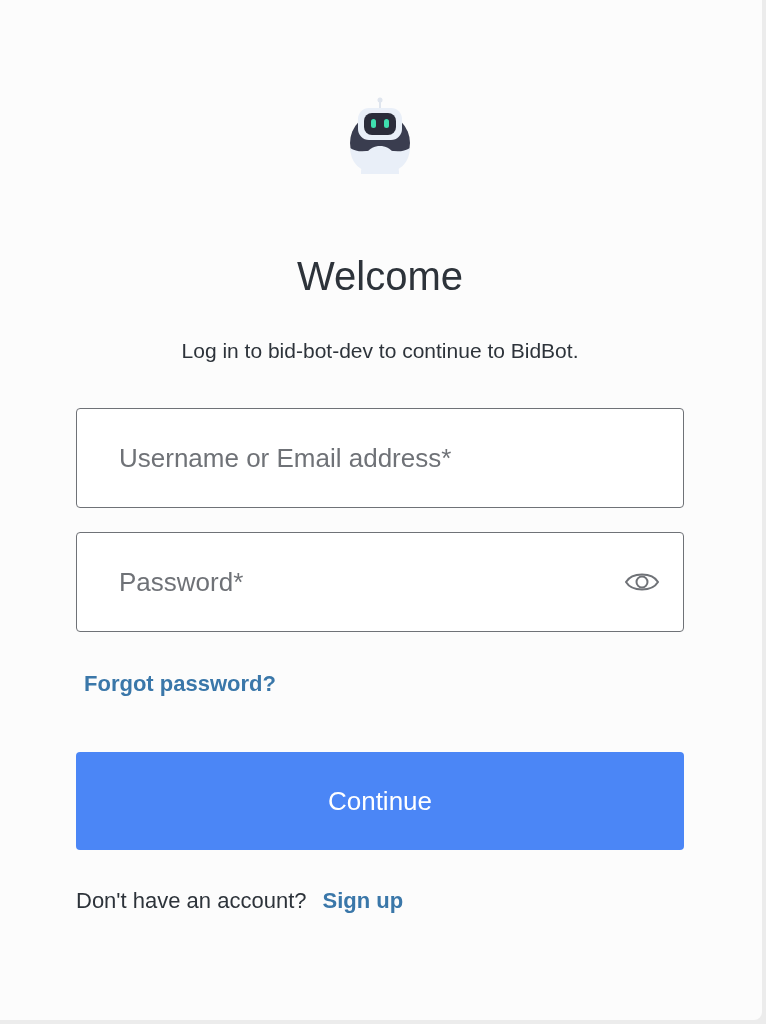 Image resolution: width=766 pixels, height=1024 pixels. I want to click on robot-logo-icon, so click(380, 135).